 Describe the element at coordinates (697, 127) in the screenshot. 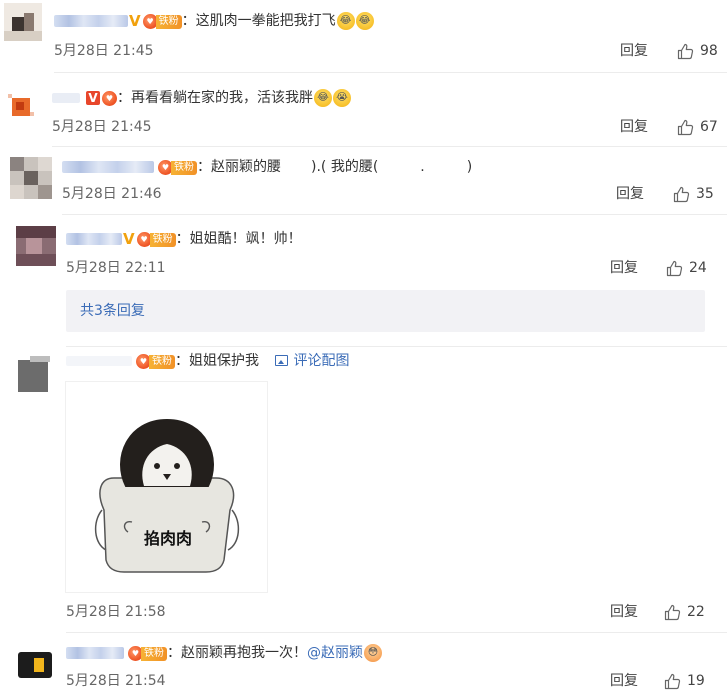

I see `like-button: 67` at that location.